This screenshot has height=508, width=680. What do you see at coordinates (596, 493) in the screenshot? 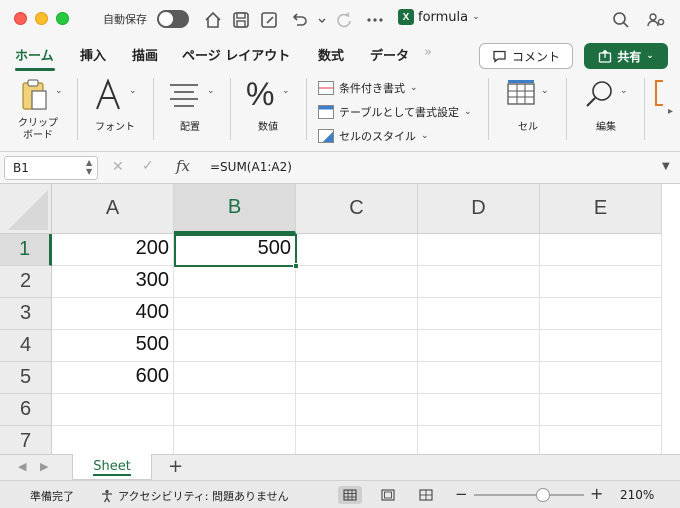
I see `zoom-in-button: +` at bounding box center [596, 493].